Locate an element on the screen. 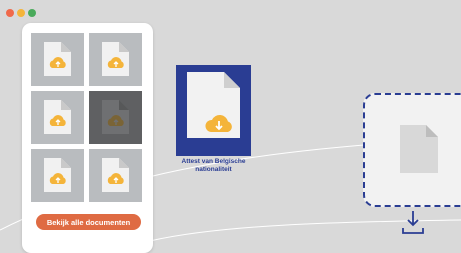 Image resolution: width=461 pixels, height=253 pixels. file-icon is located at coordinates (419, 149).